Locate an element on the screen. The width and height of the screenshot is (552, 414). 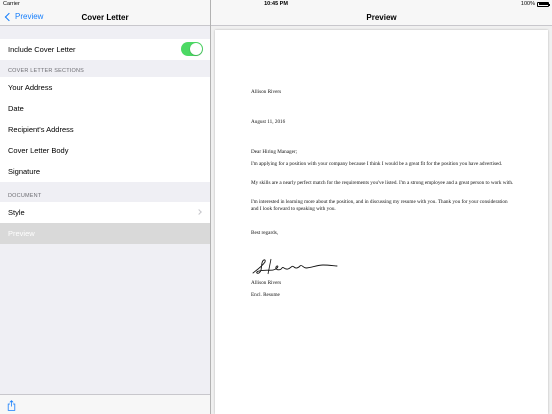
section-item-date: Date is located at coordinates (105, 108).